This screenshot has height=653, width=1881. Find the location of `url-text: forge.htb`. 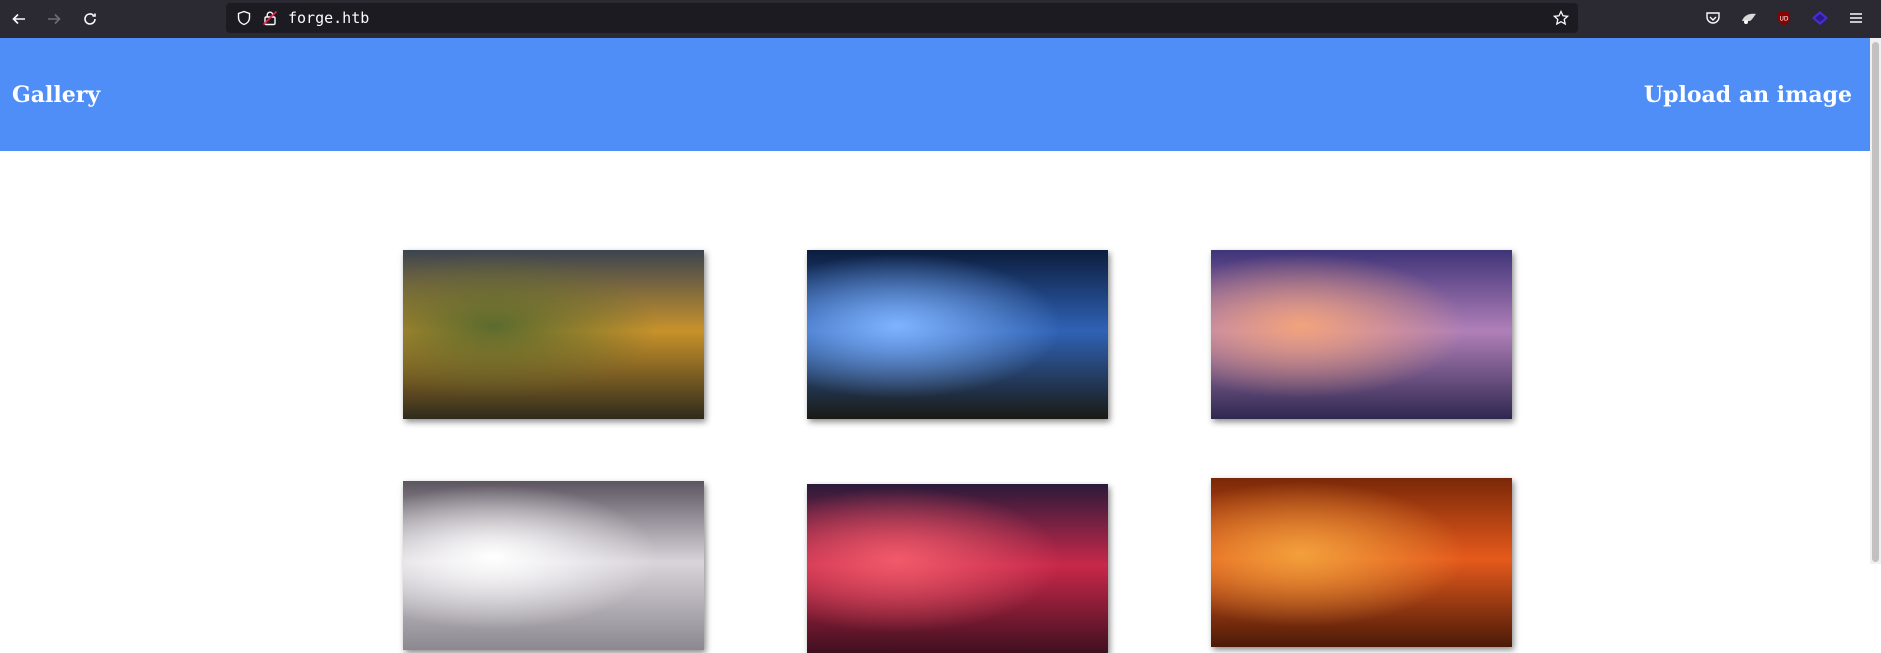

url-text: forge.htb is located at coordinates (328, 18).